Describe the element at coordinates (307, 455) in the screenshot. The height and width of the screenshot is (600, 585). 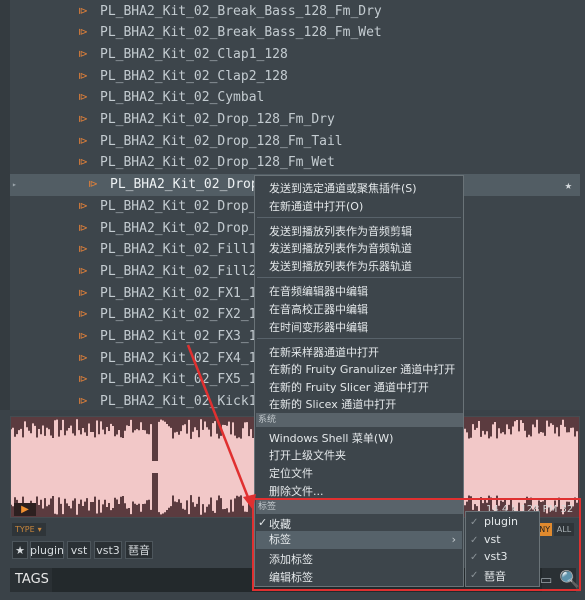
I see `menu-open-parent-folder: 打开上级文件夹` at that location.